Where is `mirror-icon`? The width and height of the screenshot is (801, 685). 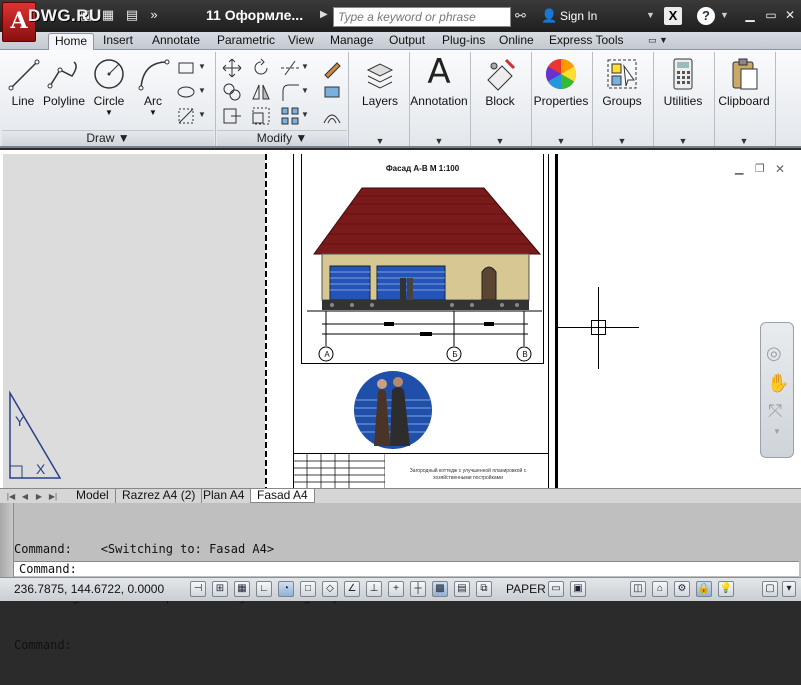 mirror-icon is located at coordinates (260, 91).